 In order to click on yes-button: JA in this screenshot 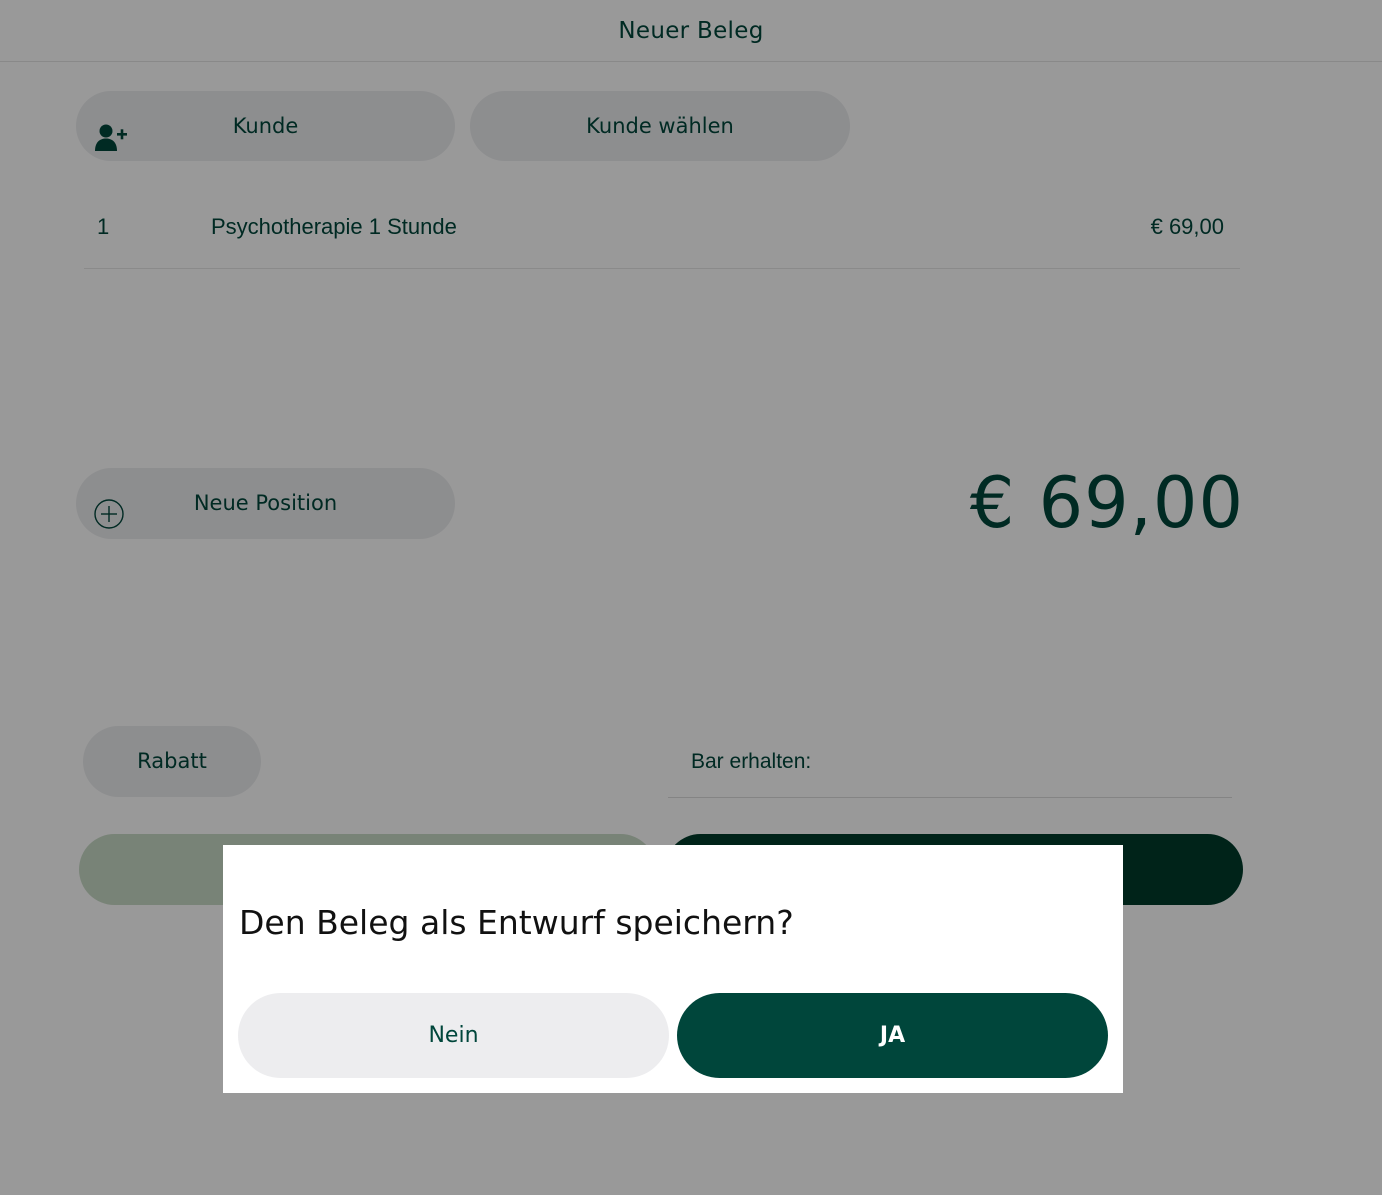, I will do `click(892, 1035)`.